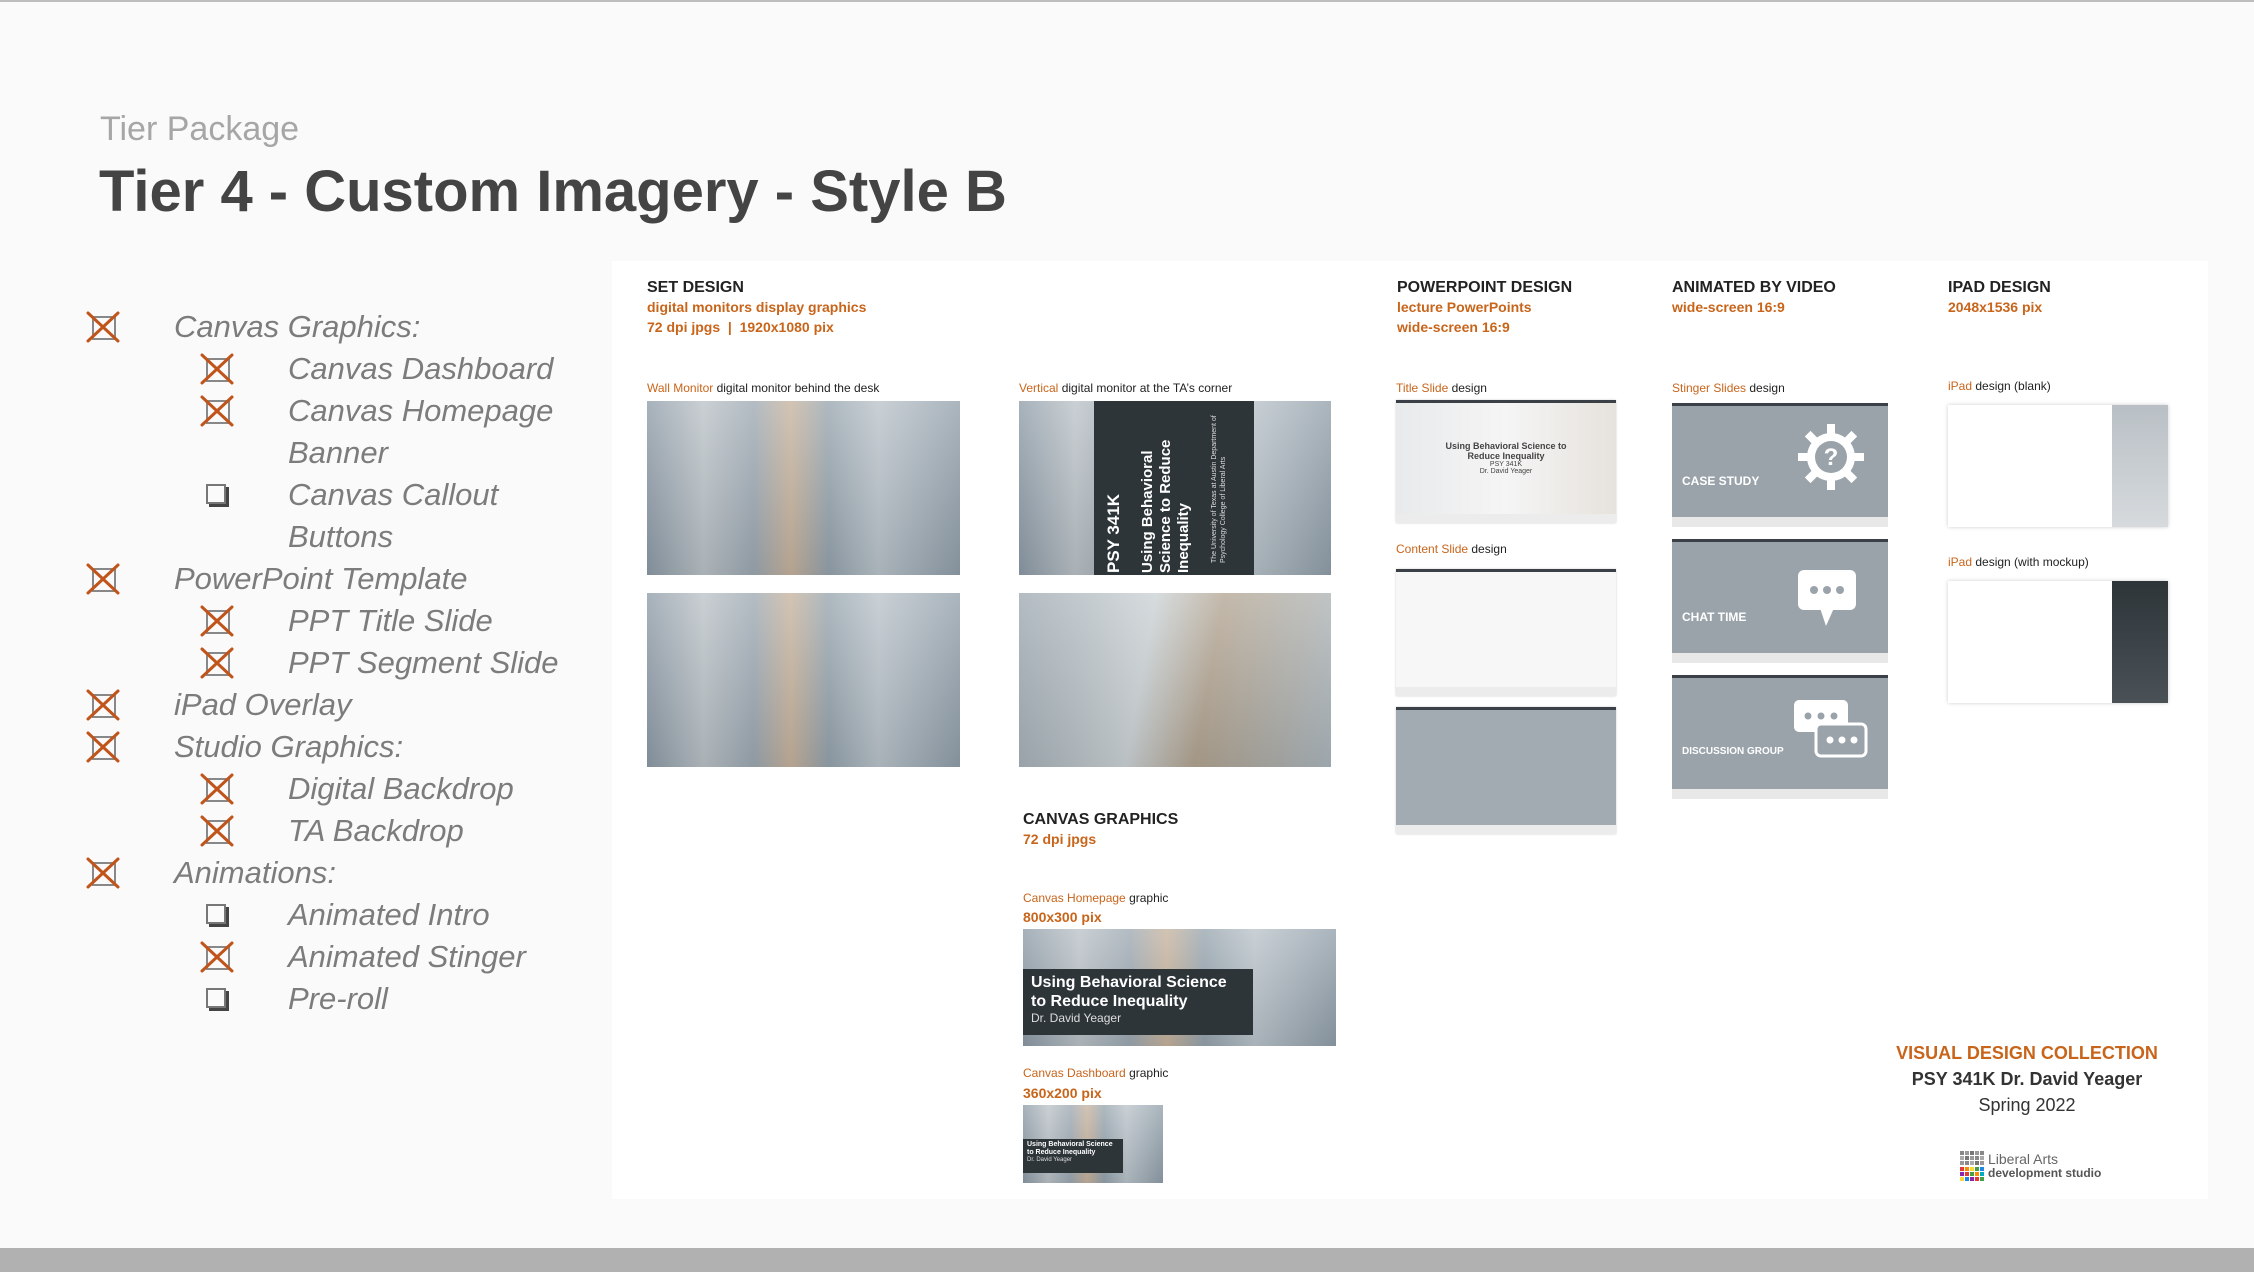 The width and height of the screenshot is (2254, 1272). Describe the element at coordinates (1127, 1) in the screenshot. I see `top-border` at that location.